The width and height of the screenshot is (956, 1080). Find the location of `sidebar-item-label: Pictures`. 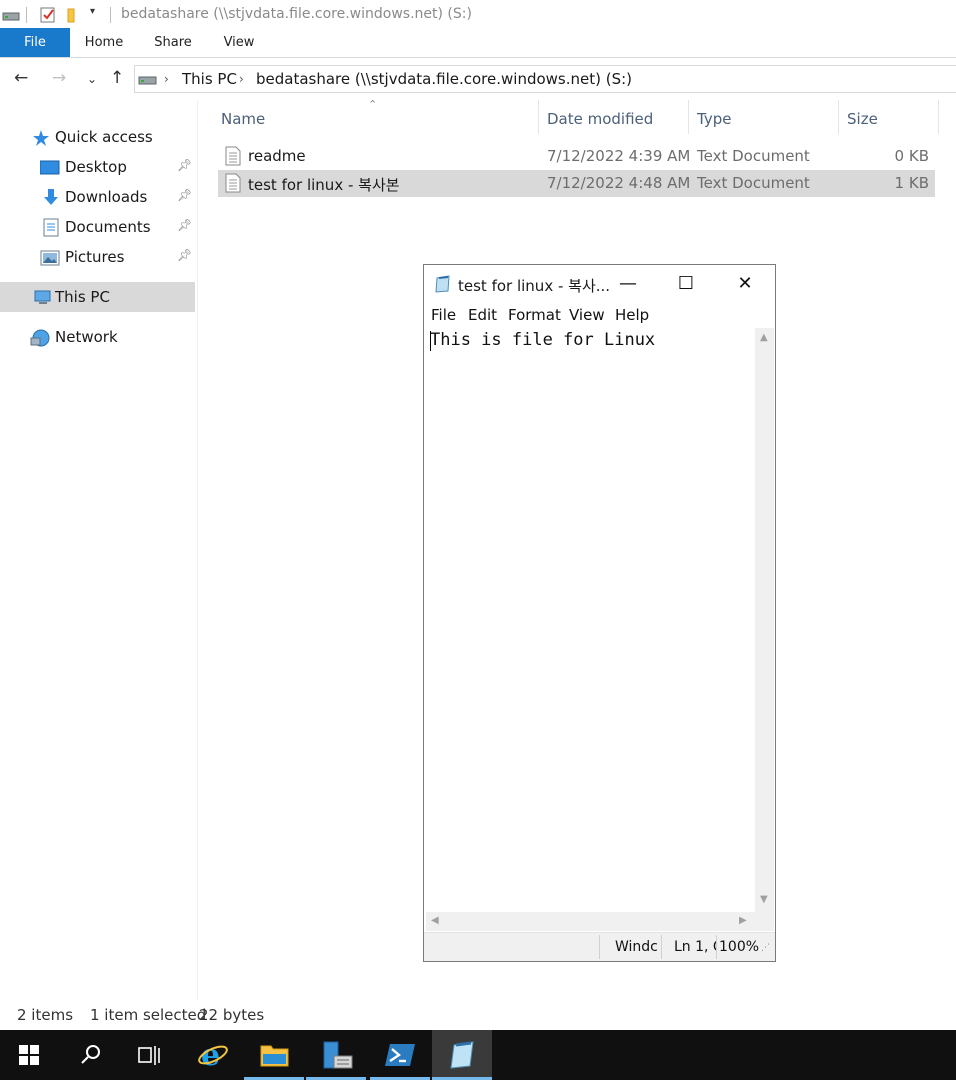

sidebar-item-label: Pictures is located at coordinates (95, 257).